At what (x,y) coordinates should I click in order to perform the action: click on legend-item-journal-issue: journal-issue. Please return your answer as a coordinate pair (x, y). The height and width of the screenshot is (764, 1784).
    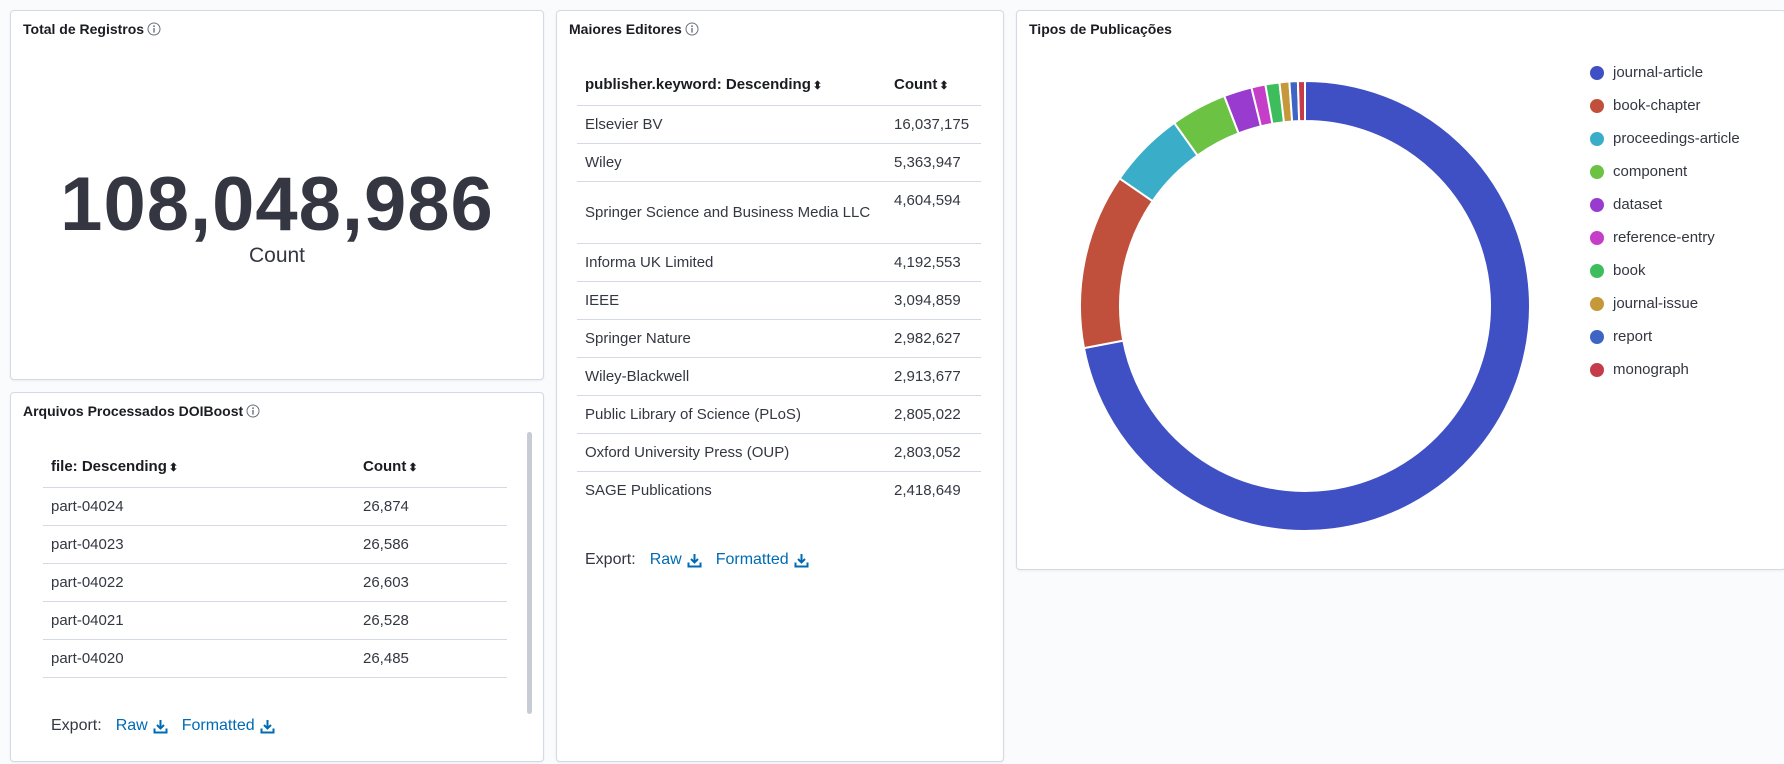
    Looking at the image, I should click on (1665, 303).